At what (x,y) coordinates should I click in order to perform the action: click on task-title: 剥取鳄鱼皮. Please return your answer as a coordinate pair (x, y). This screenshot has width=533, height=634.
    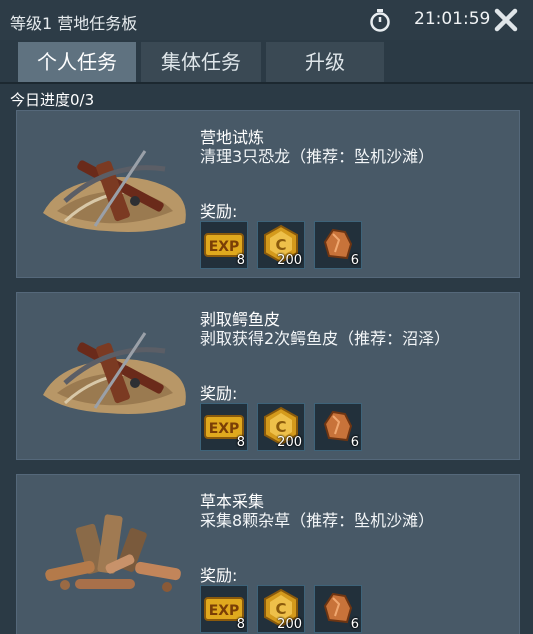
    Looking at the image, I should click on (240, 319).